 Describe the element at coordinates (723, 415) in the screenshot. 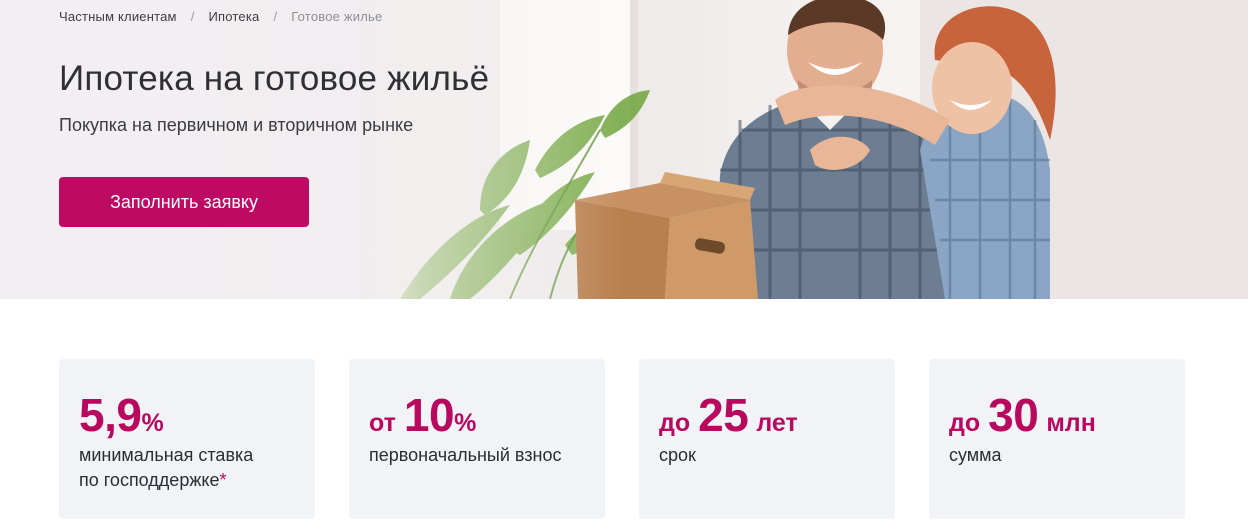

I see `stat-number: 25` at that location.